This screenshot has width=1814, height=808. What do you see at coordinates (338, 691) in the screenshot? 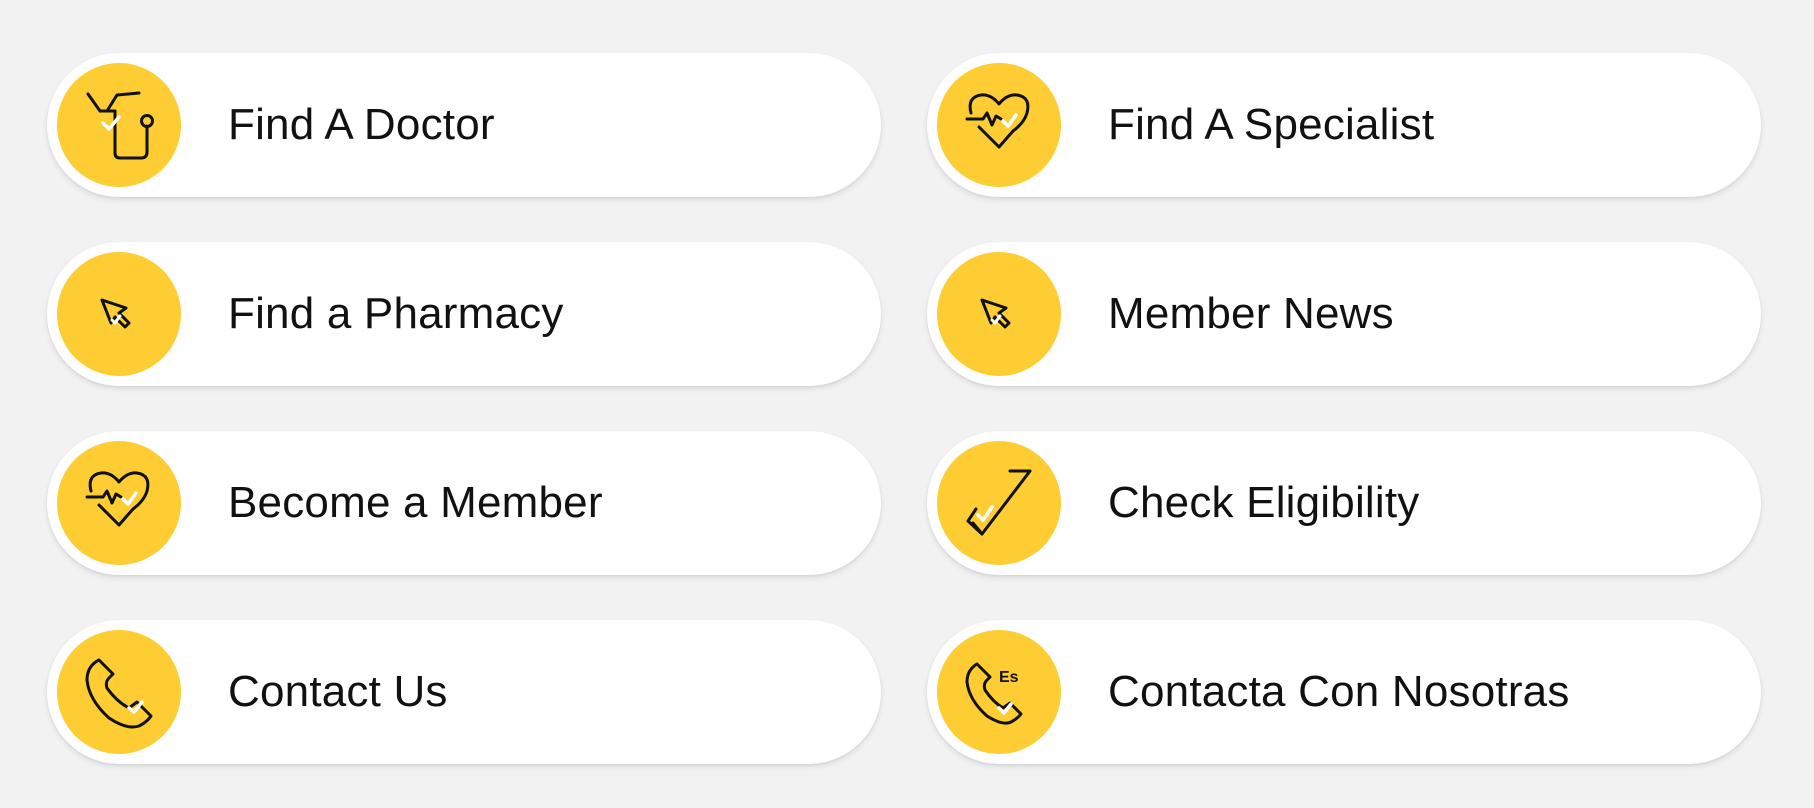
I see `button-label: Contact Us` at bounding box center [338, 691].